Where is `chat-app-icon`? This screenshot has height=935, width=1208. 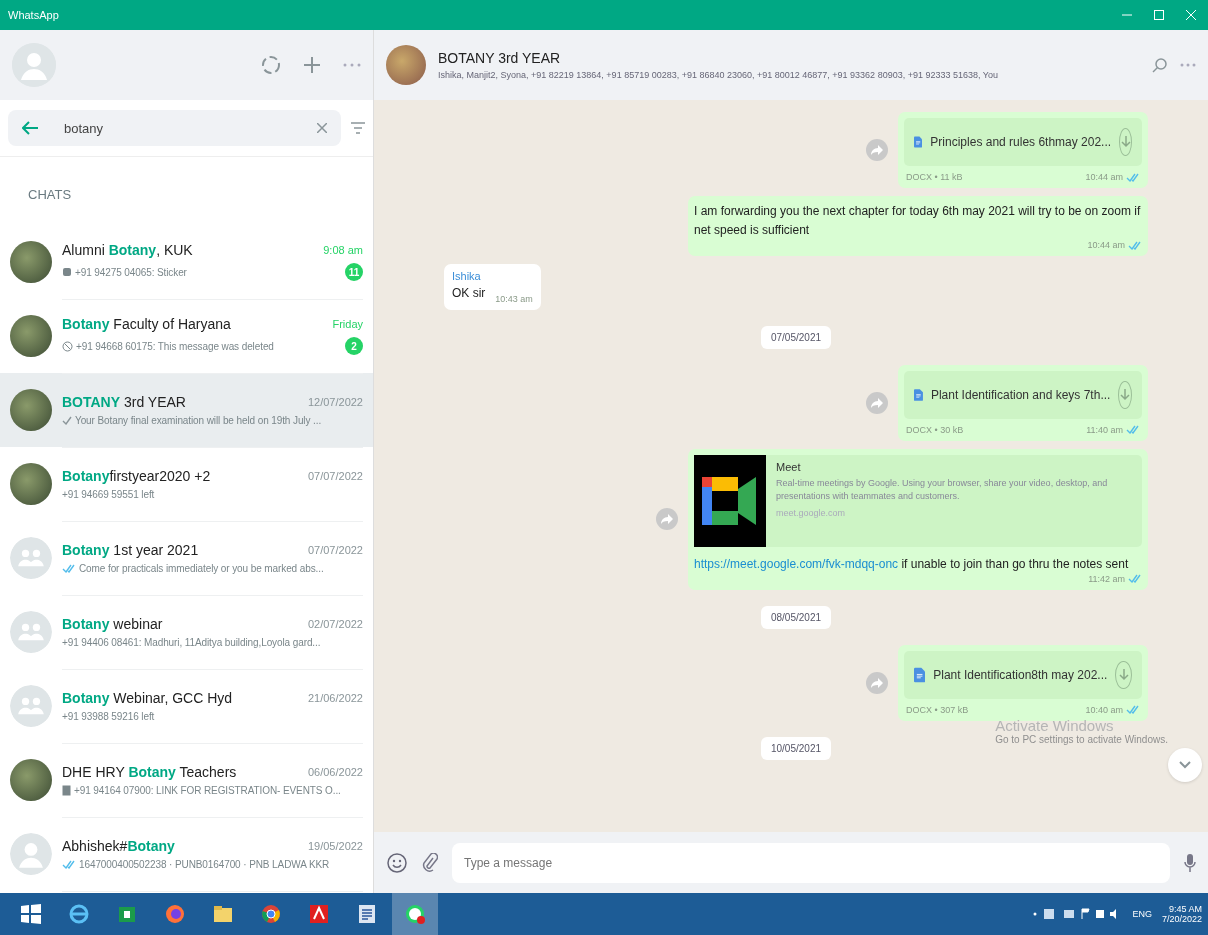 chat-app-icon is located at coordinates (415, 914).